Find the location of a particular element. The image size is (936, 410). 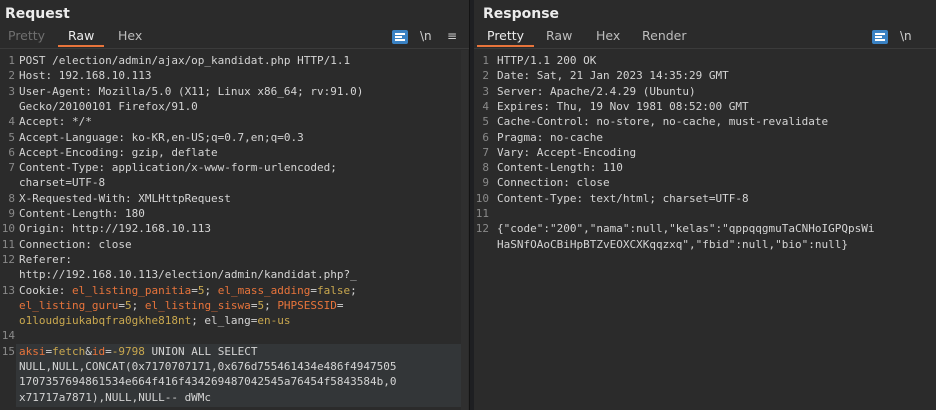

code-line: Gecko/20100101 Firefox/91.0 is located at coordinates (108, 106).